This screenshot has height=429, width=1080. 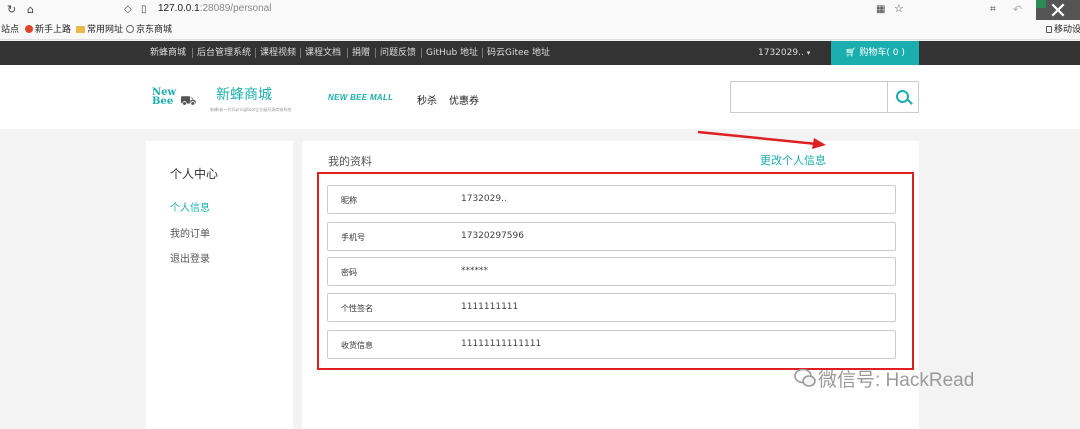 I want to click on edit-profile-link: 更改个人信息, so click(x=793, y=160).